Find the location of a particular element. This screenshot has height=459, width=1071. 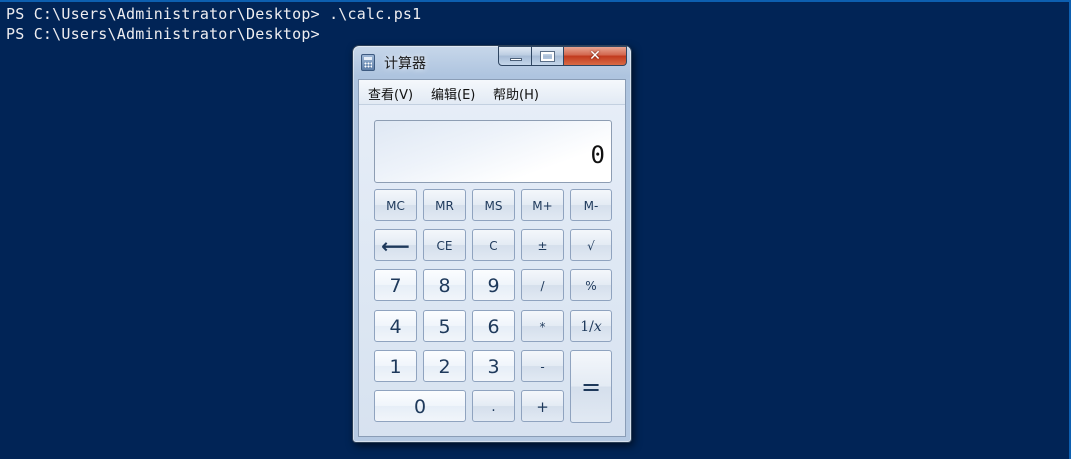

maximize-icon is located at coordinates (547, 56).